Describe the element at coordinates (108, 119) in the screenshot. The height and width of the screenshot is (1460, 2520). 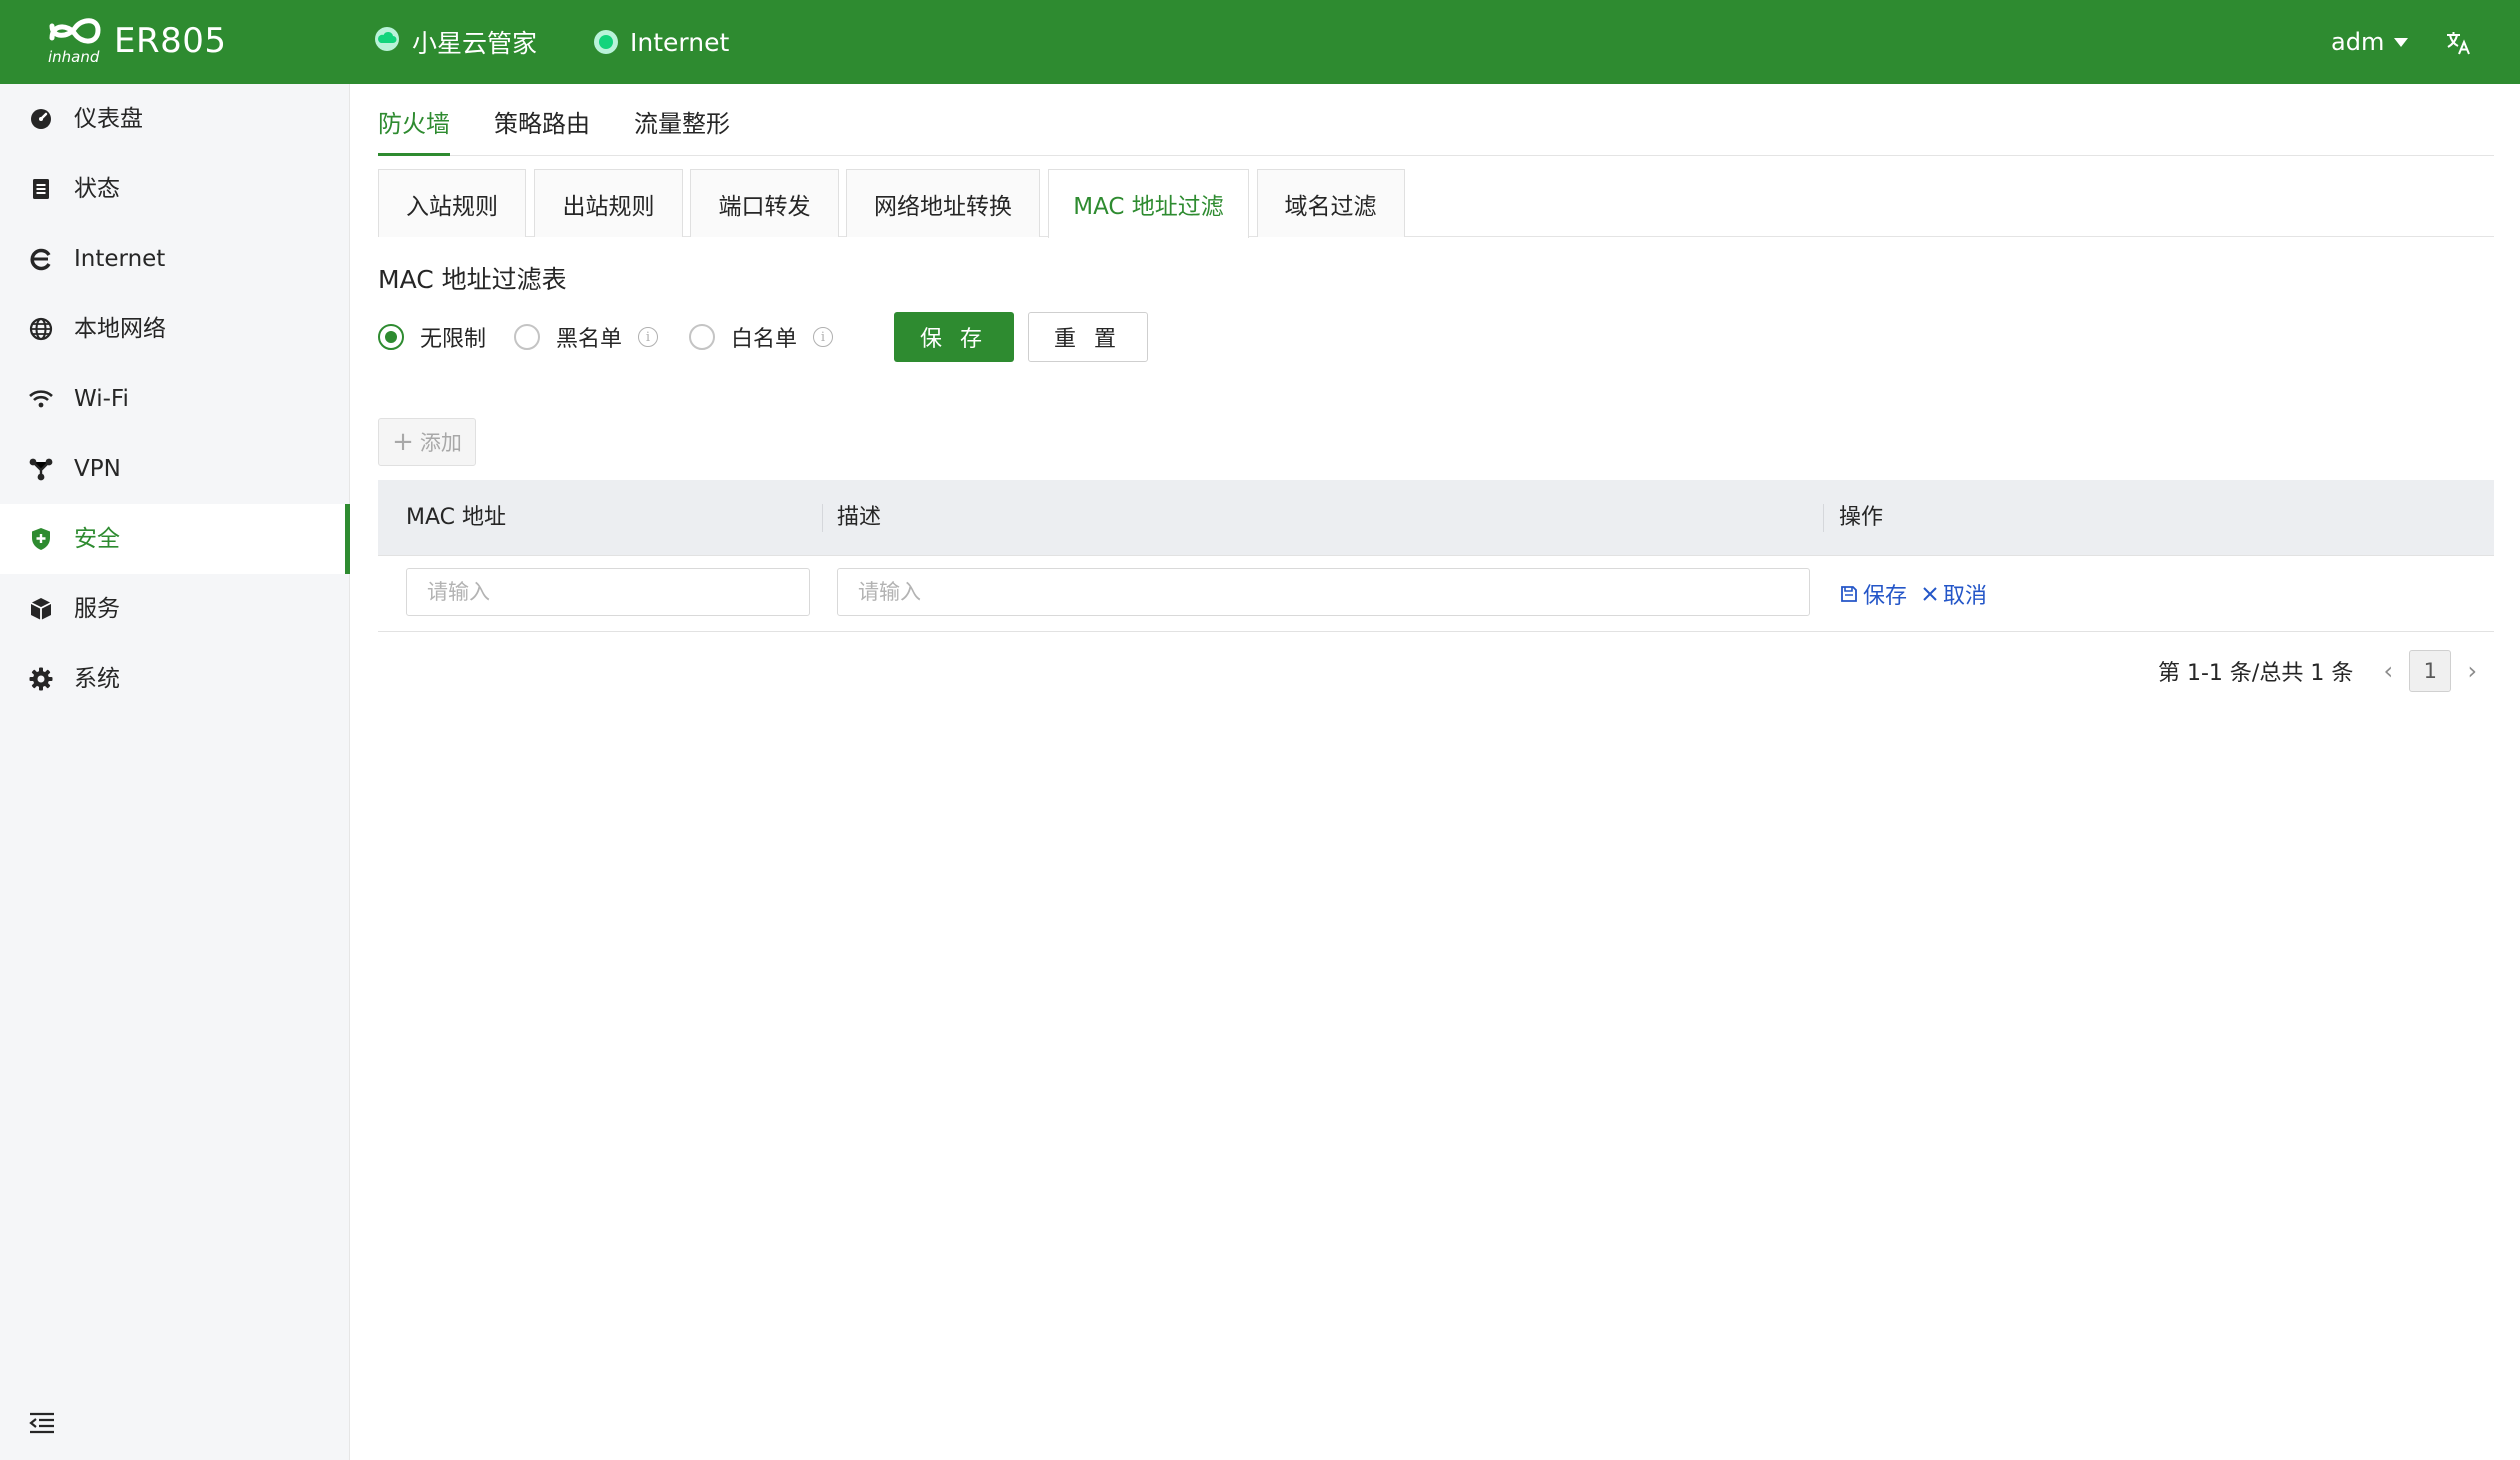
I see `sidebar-item-label: 仪表盘` at that location.